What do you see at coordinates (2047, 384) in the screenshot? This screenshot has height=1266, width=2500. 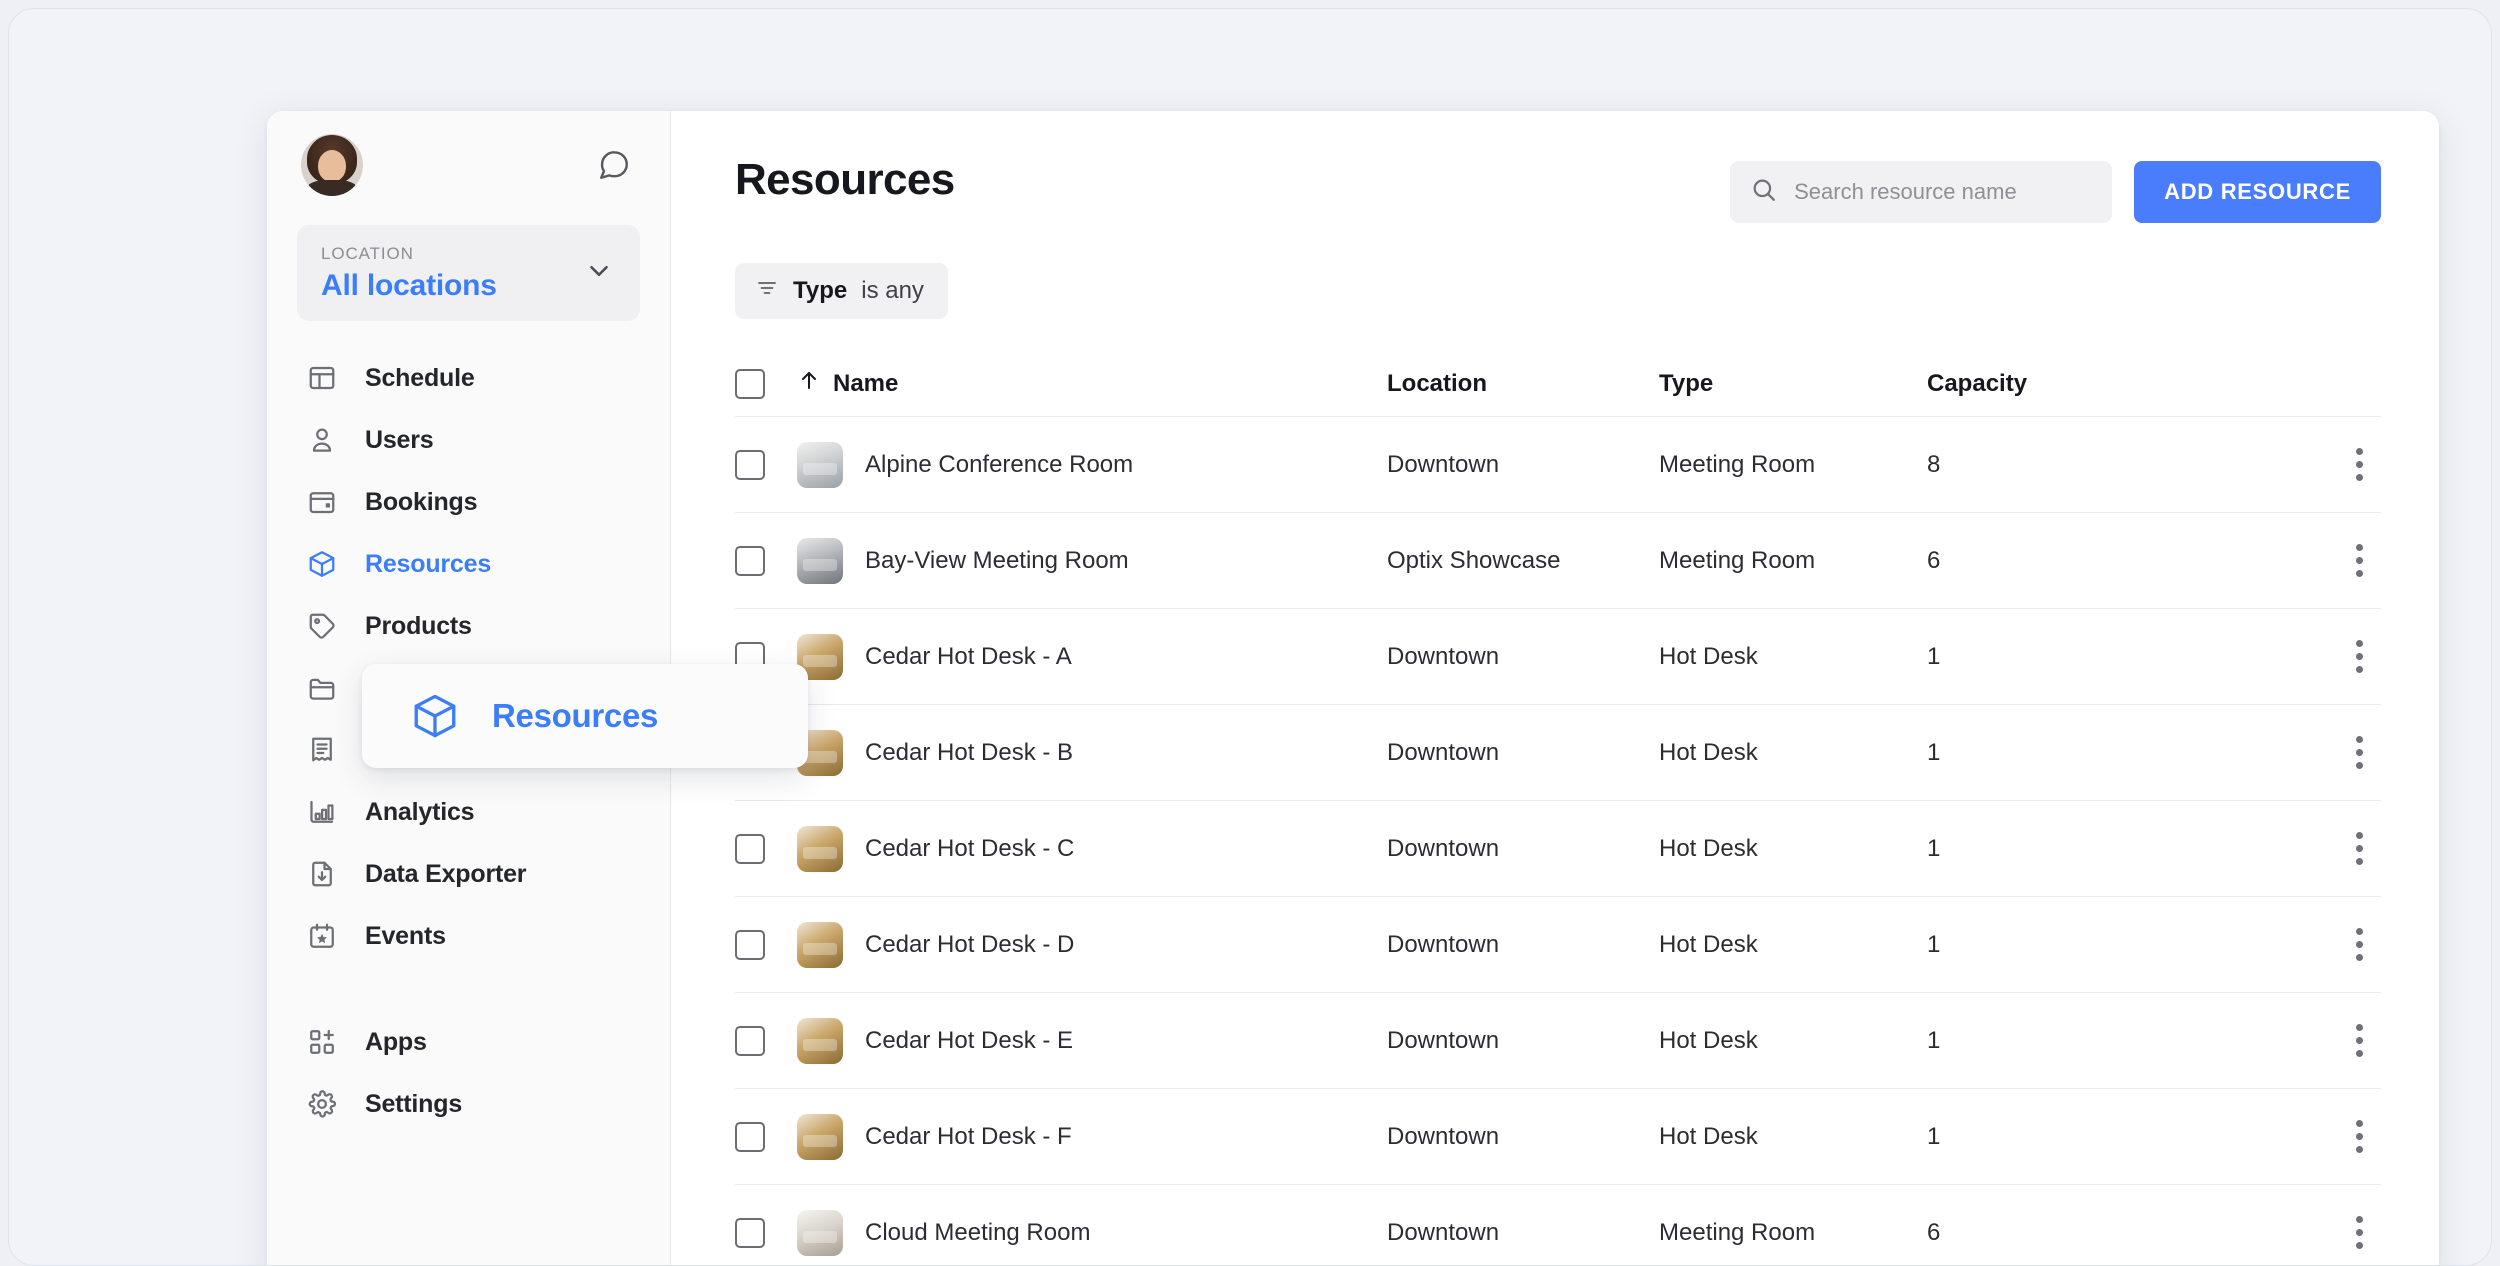 I see `column-header-capacity: Capacity` at bounding box center [2047, 384].